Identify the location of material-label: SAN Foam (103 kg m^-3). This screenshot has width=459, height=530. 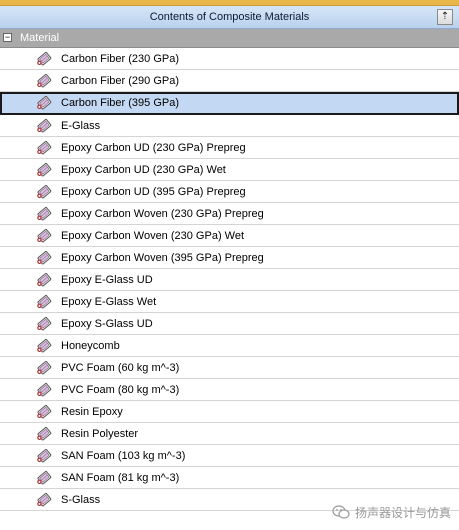
(123, 456).